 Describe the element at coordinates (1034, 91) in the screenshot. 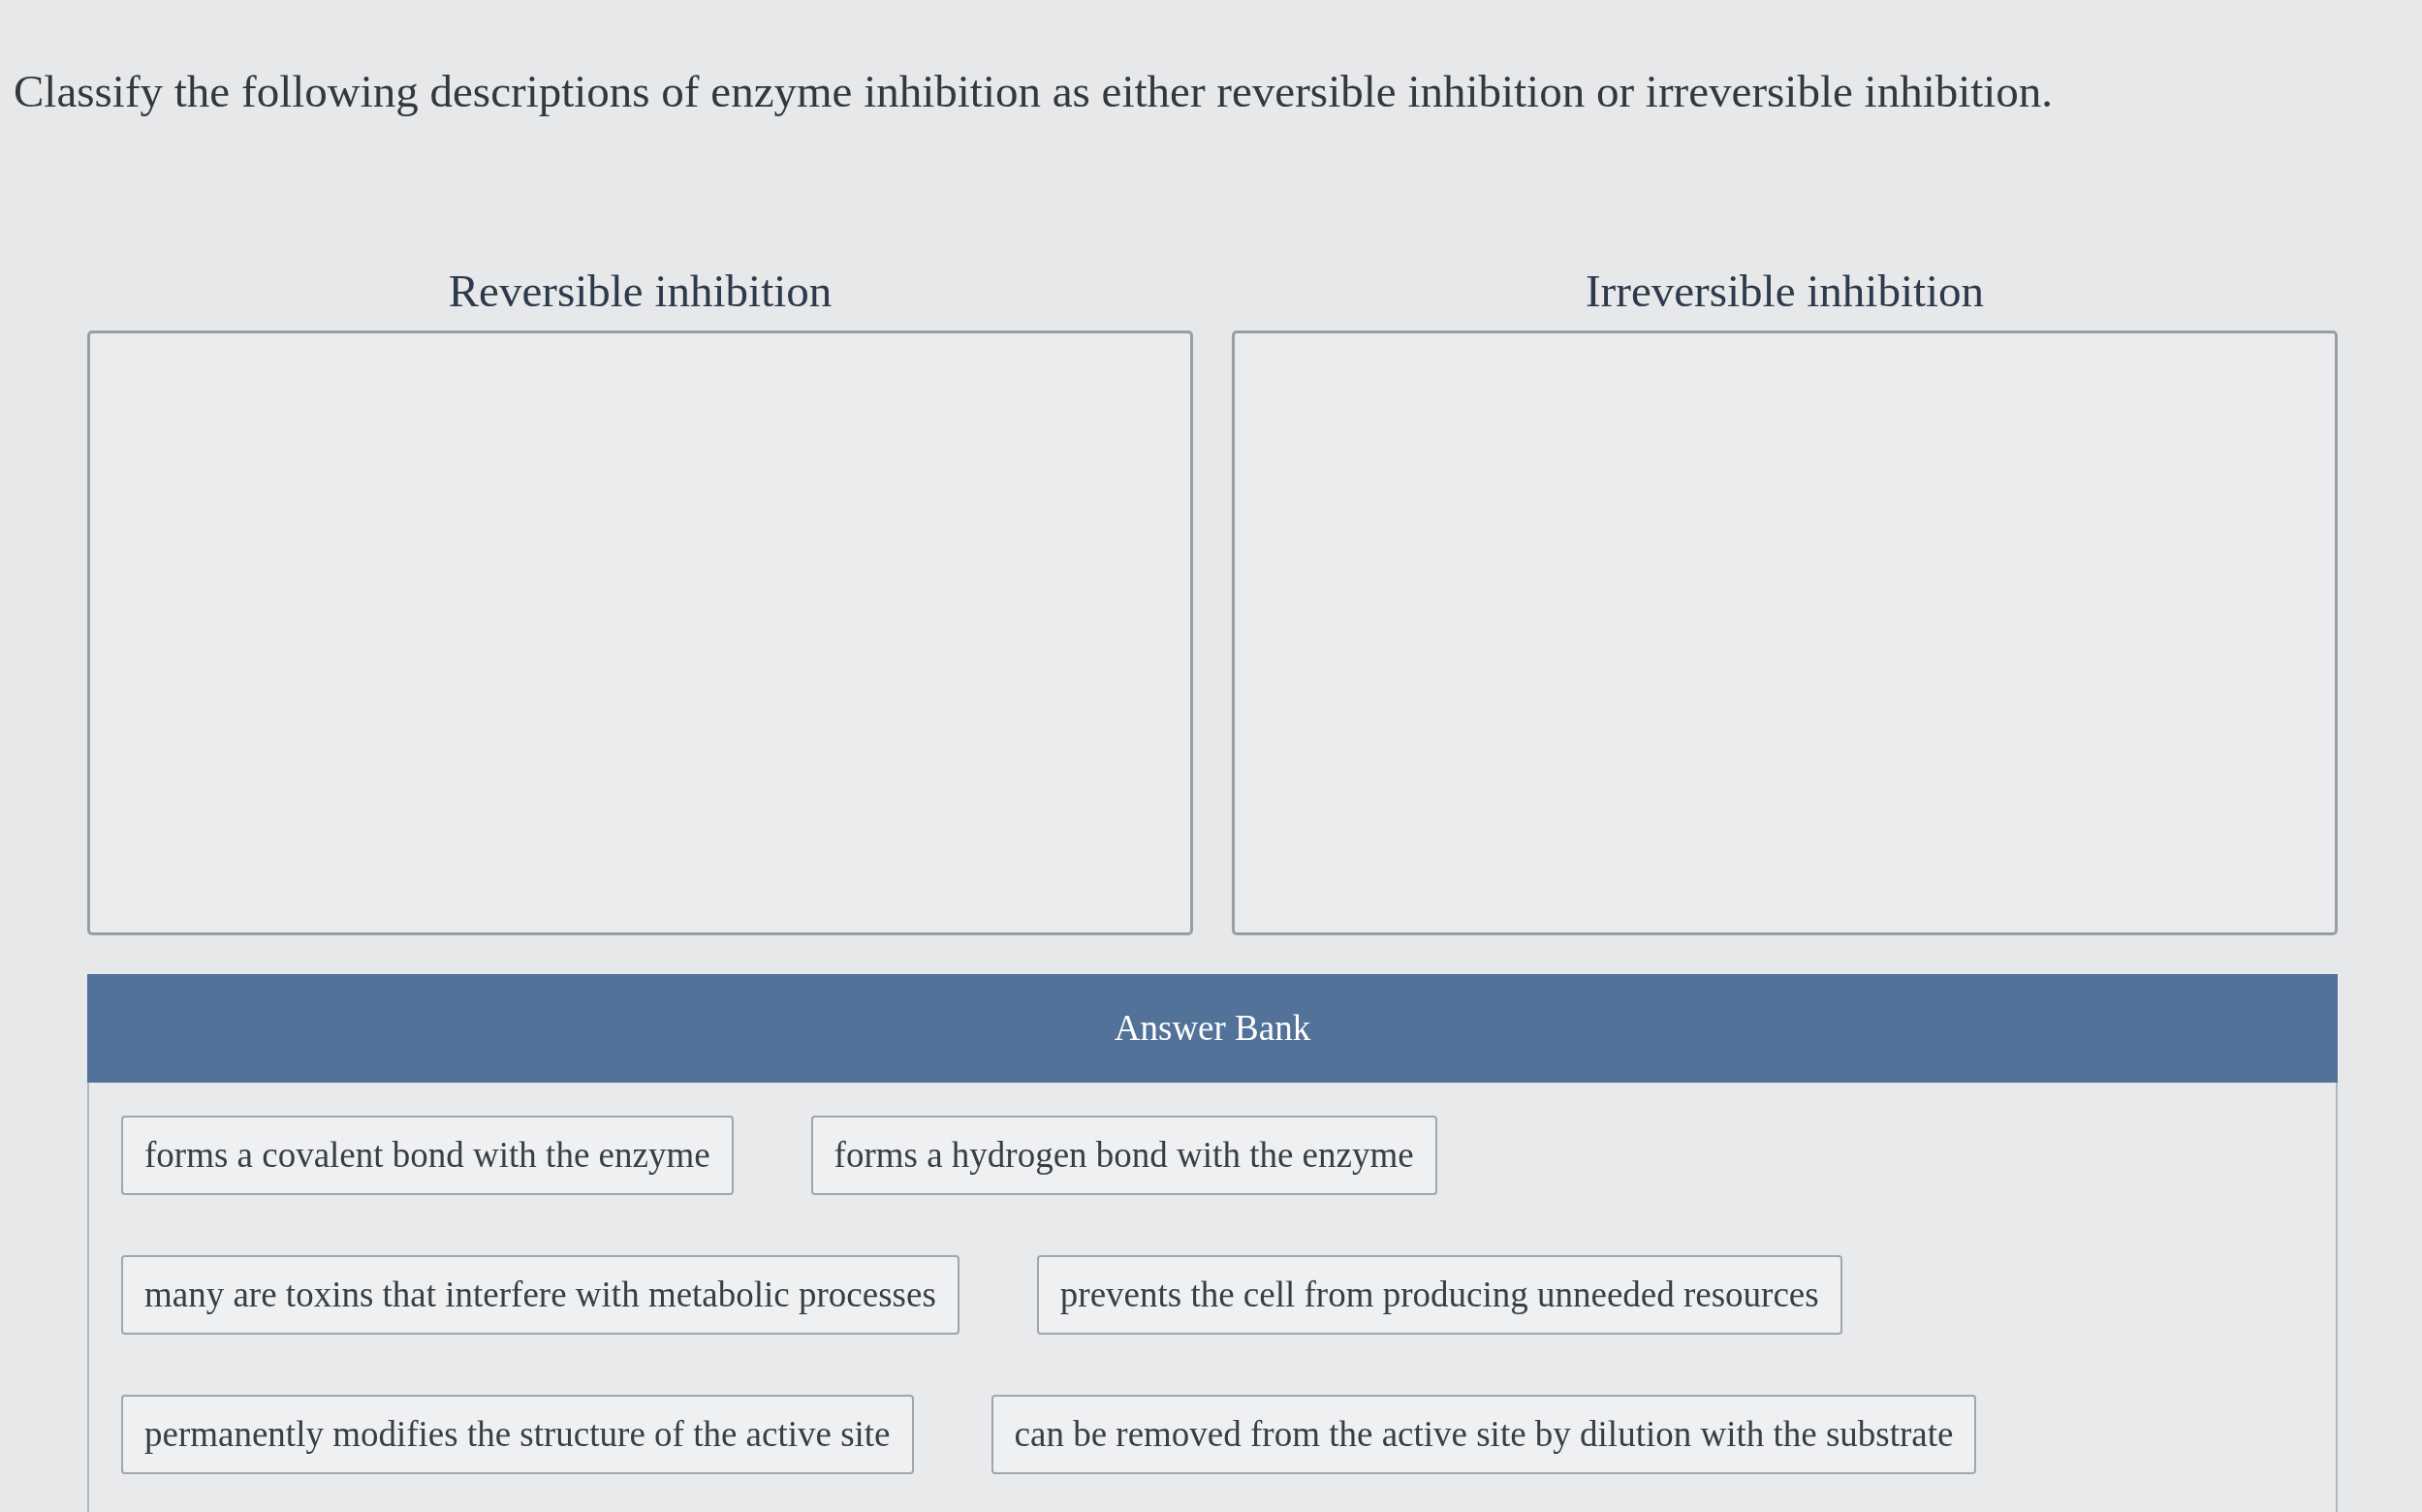

I see `instruction-text: Classify the following descriptions of enzyme inhibition as either reversible inhibition or irreversible inhibition.` at that location.